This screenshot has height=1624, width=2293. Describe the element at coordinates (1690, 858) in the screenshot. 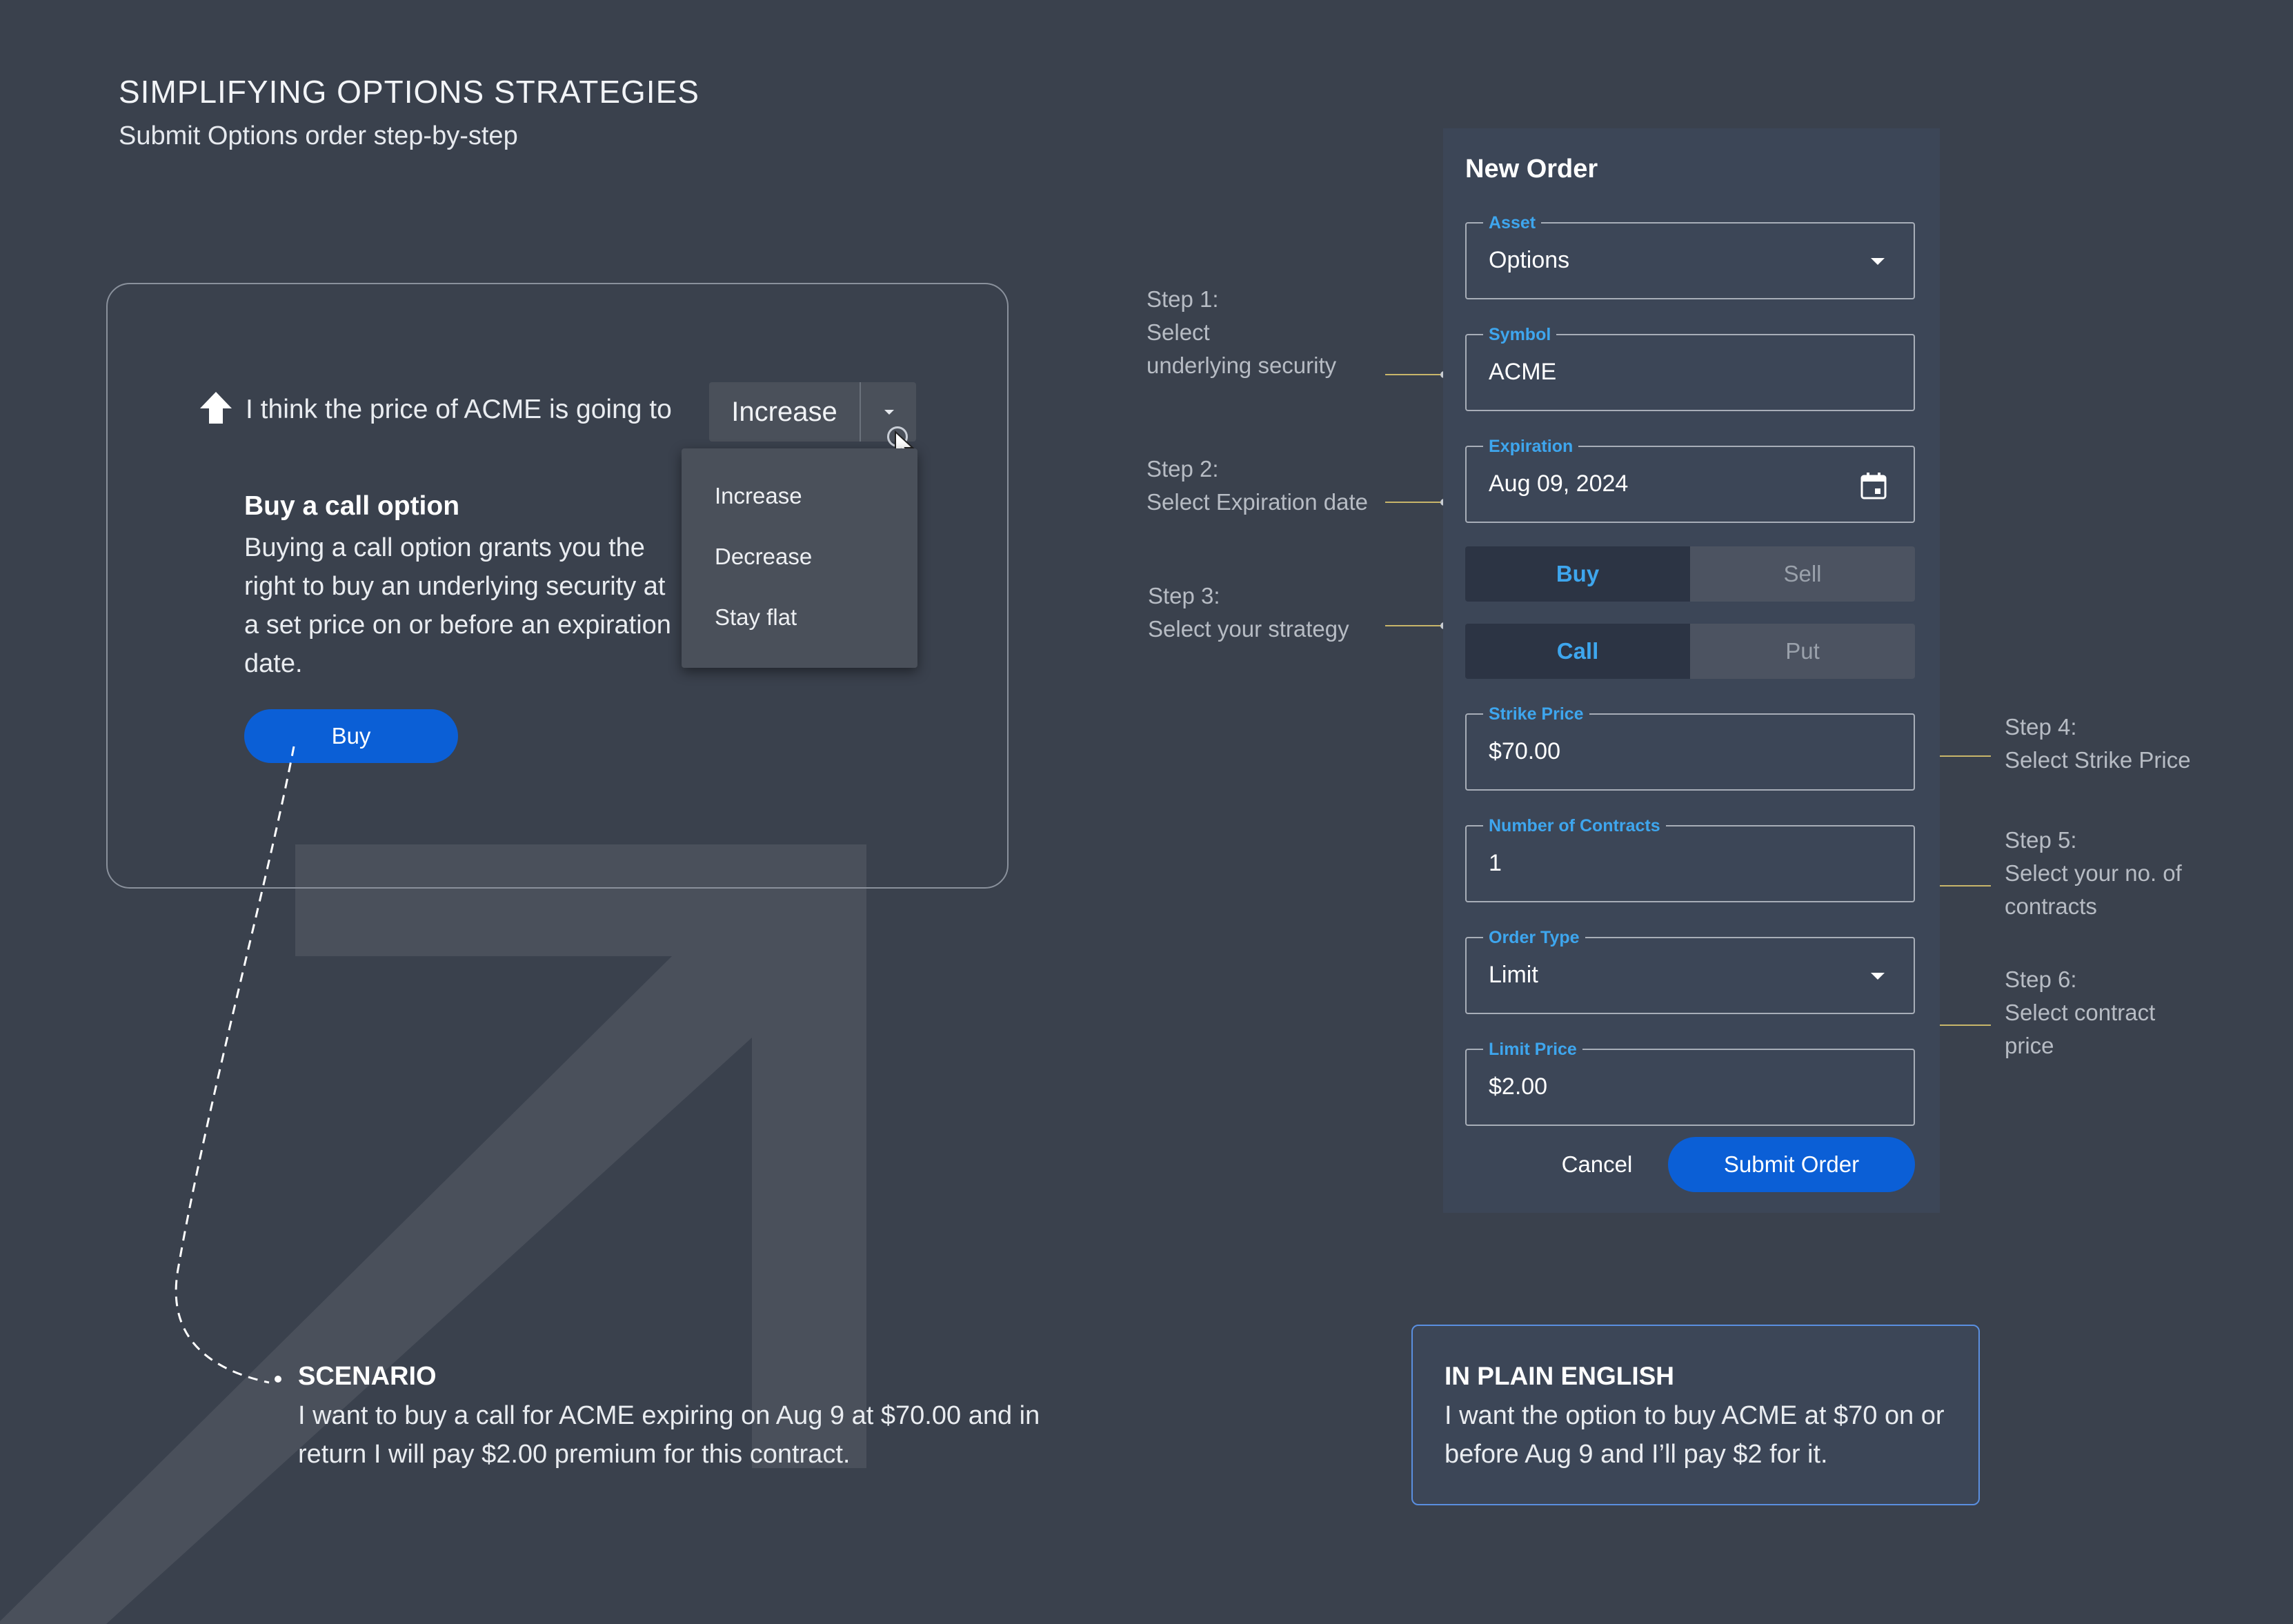

I see `contracts-field: Number of Contracts 1` at that location.